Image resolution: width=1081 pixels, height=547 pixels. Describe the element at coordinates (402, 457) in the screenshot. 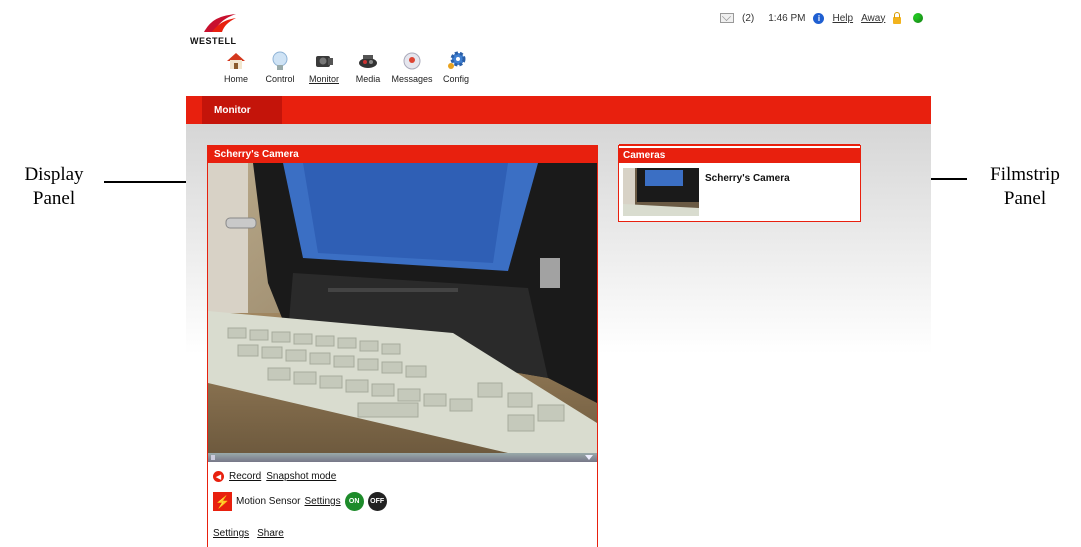

I see `video-scrollbar` at that location.